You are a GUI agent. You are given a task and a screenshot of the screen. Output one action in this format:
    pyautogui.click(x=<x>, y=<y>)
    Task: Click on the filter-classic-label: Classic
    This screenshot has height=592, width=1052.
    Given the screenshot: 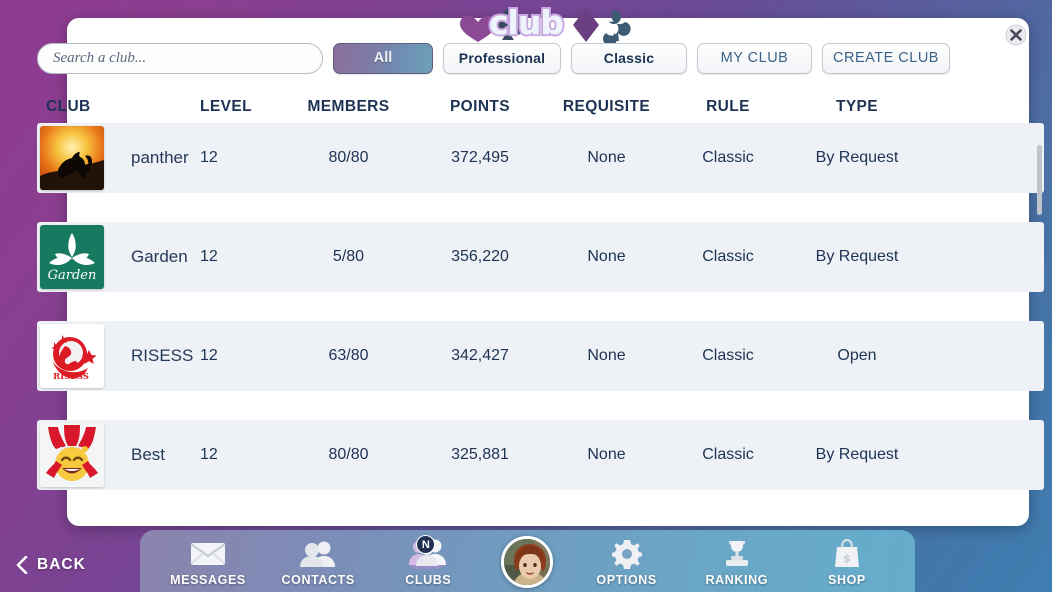 What is the action you would take?
    pyautogui.click(x=629, y=58)
    